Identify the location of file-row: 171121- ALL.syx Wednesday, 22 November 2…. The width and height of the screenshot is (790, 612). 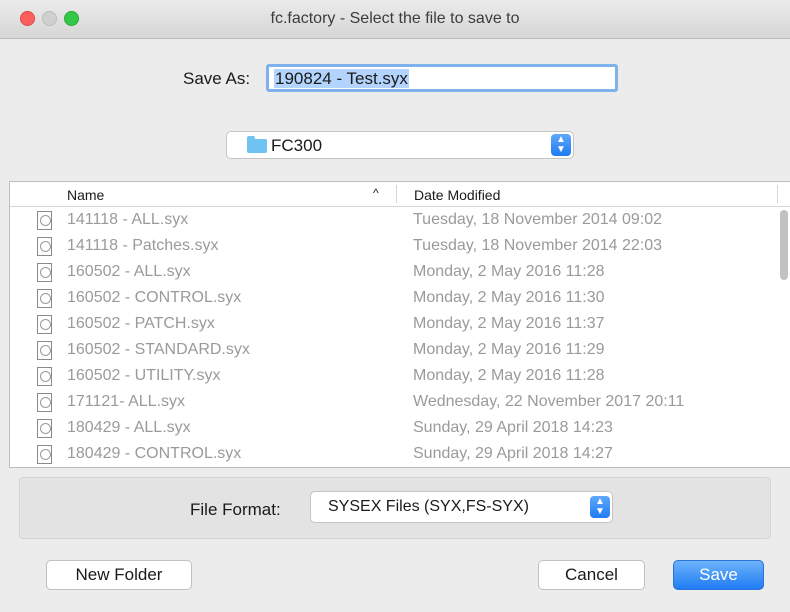
(400, 403).